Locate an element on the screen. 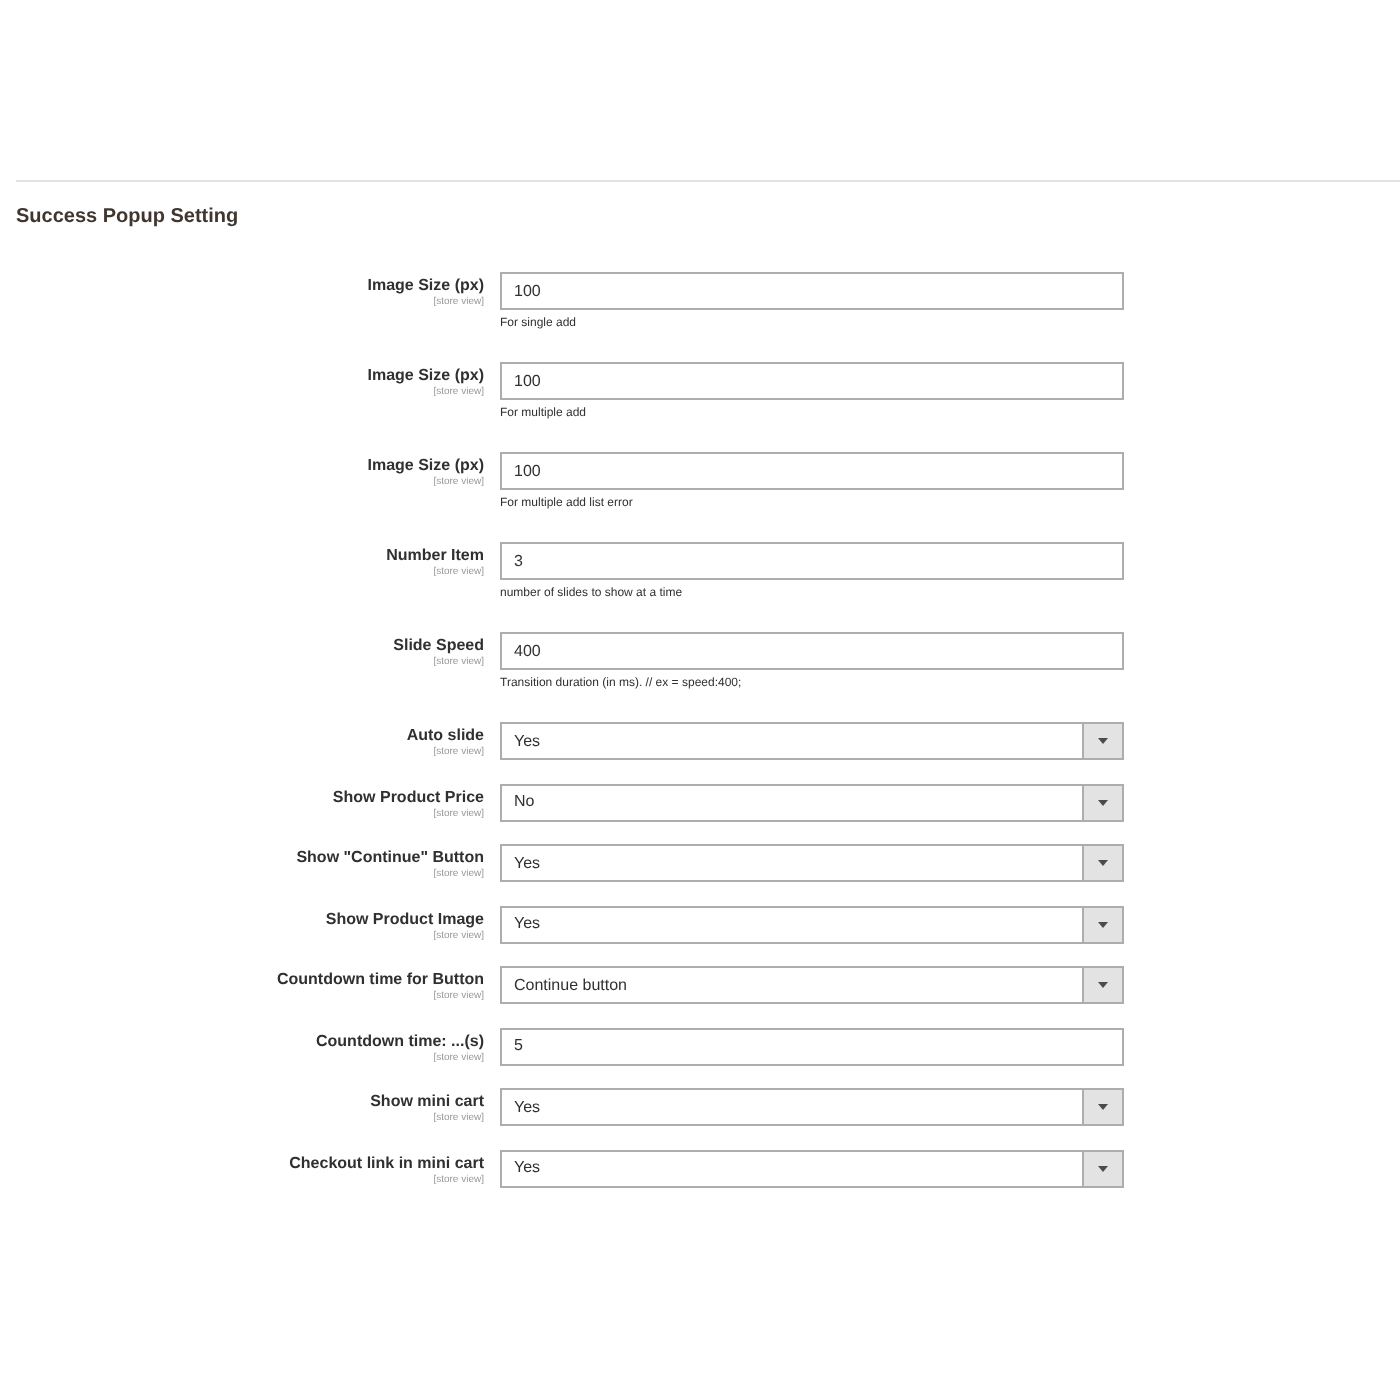  input-field: 5 is located at coordinates (812, 1046).